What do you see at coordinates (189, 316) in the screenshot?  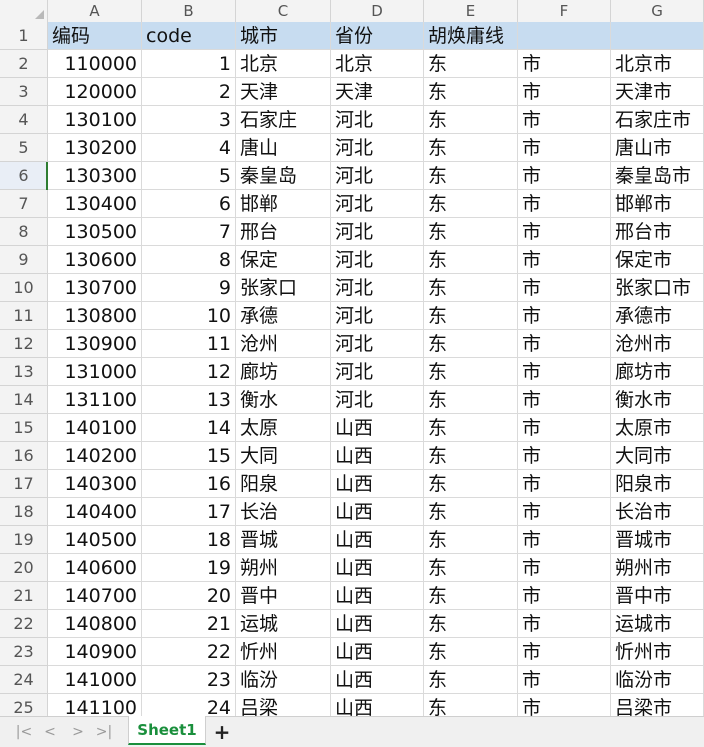 I see `cell-b: 10` at bounding box center [189, 316].